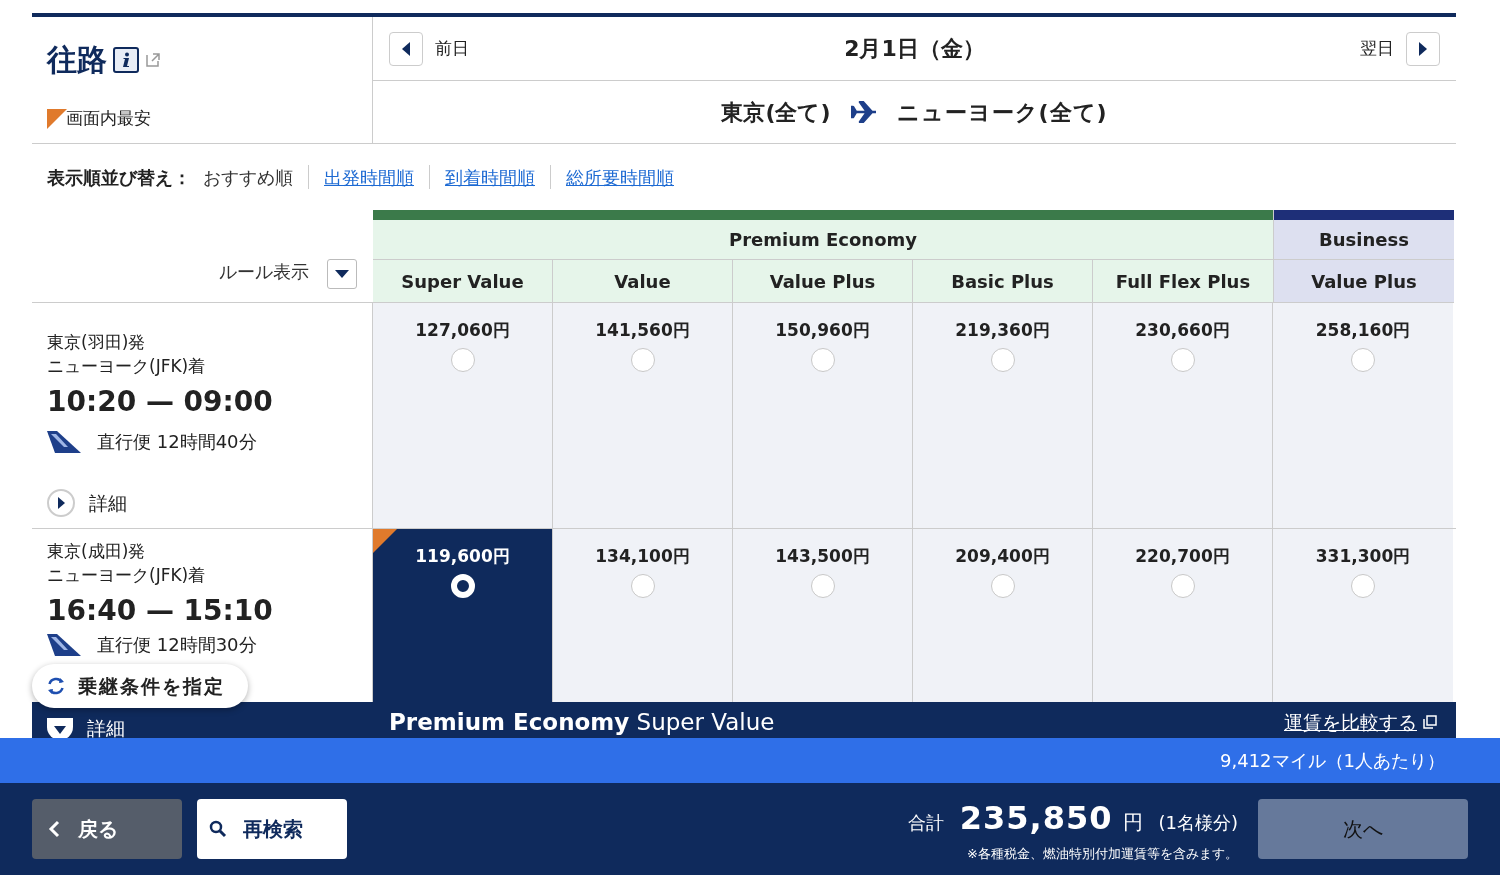 This screenshot has height=875, width=1500. Describe the element at coordinates (177, 442) in the screenshot. I see `flight-duration: 直行便 12時間40分` at that location.